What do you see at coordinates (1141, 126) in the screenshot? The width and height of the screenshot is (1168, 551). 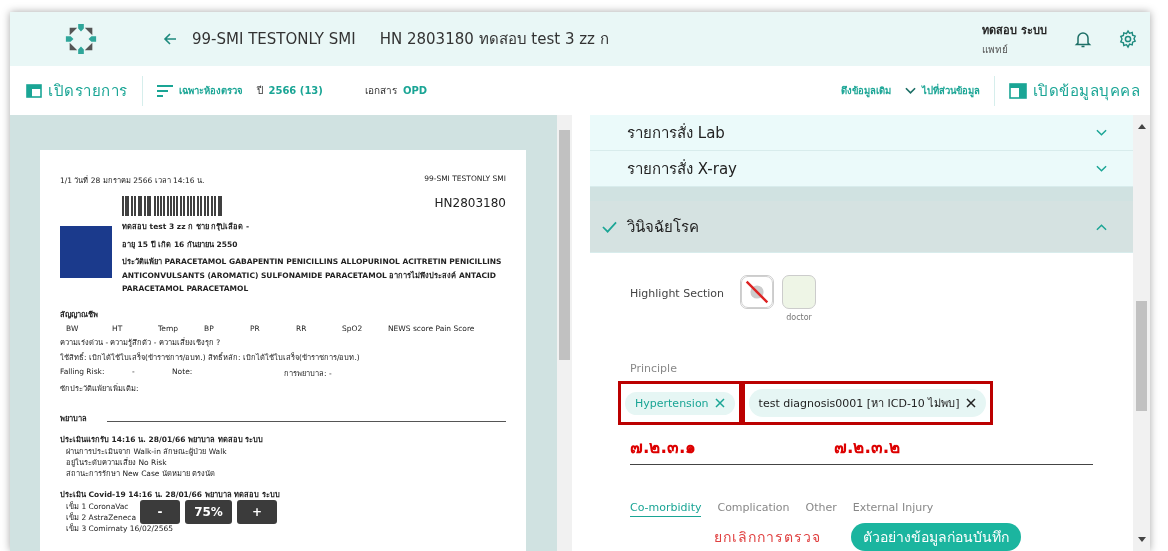 I see `scroll-up-icon` at bounding box center [1141, 126].